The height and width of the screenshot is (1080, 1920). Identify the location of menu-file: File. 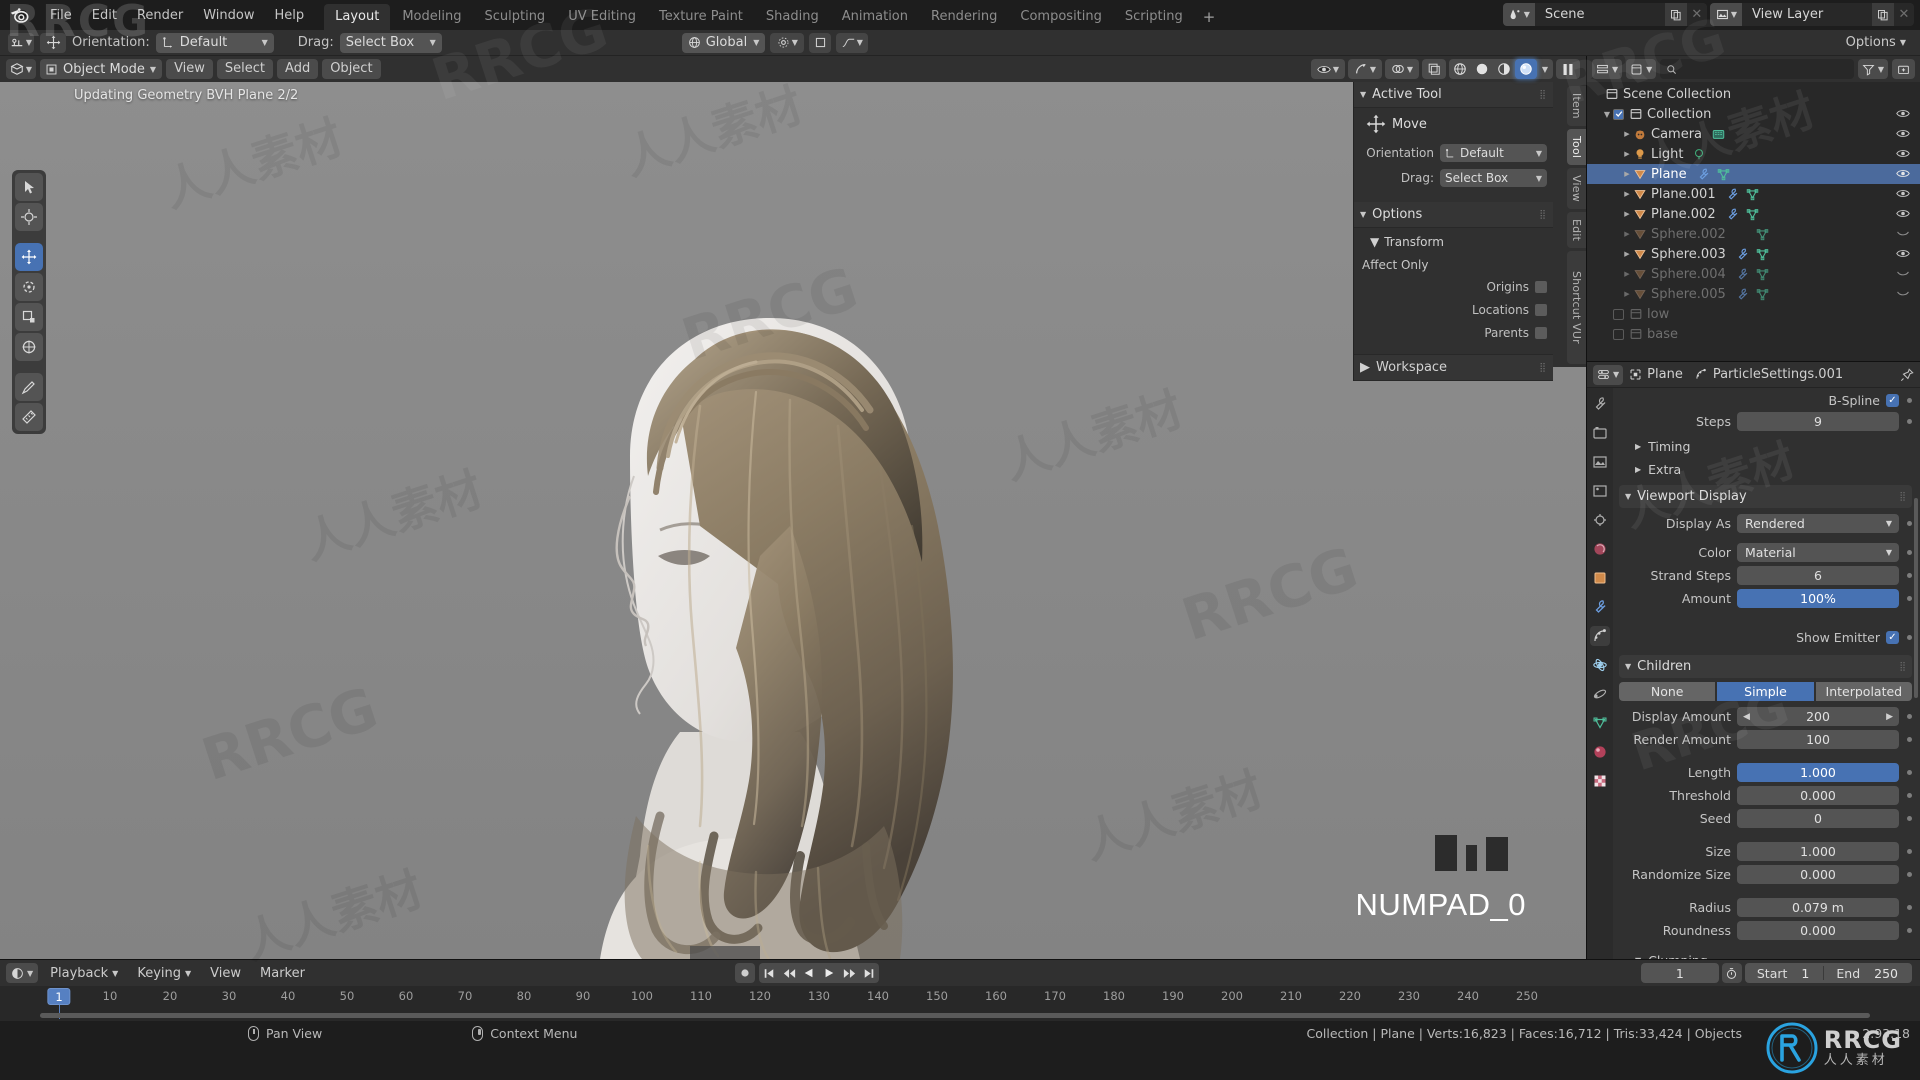
(61, 15).